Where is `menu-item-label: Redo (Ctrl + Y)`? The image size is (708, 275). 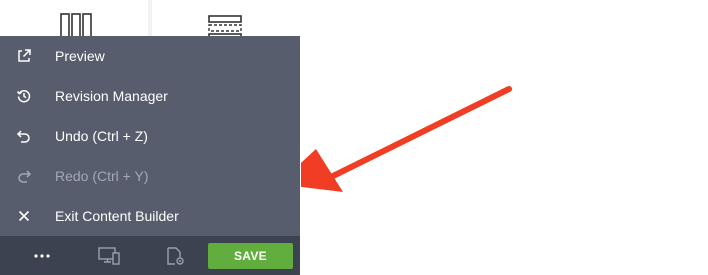
menu-item-label: Redo (Ctrl + Y) is located at coordinates (102, 176).